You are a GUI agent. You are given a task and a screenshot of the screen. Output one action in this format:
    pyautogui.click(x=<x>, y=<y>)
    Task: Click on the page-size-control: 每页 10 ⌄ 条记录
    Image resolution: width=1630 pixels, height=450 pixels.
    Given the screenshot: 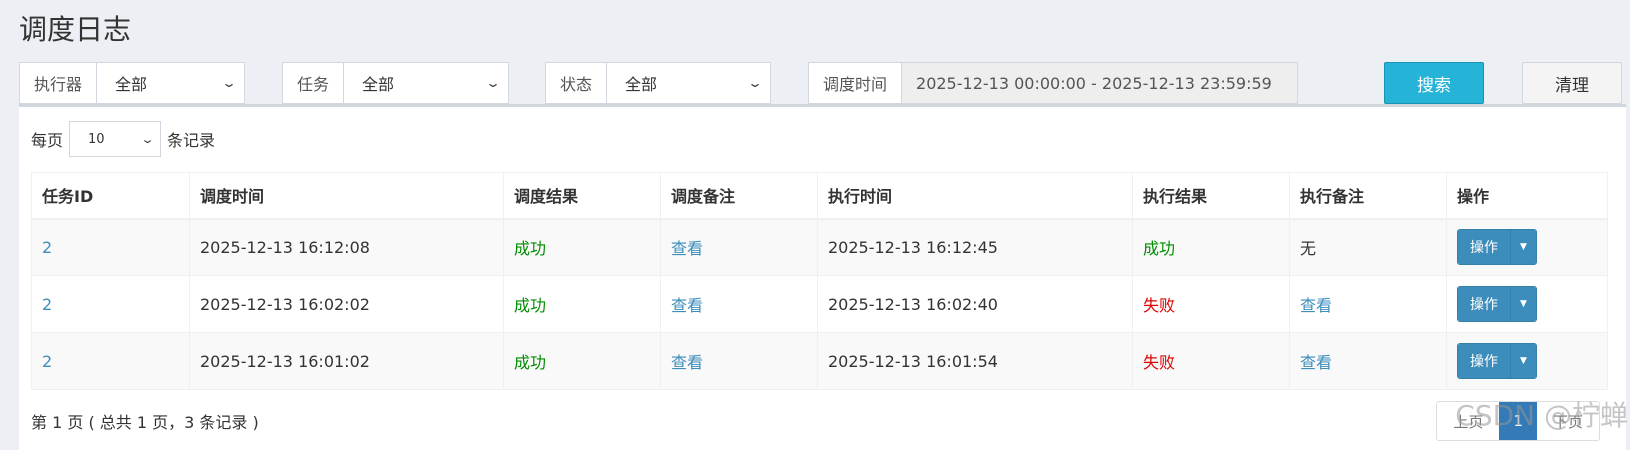 What is the action you would take?
    pyautogui.click(x=123, y=139)
    